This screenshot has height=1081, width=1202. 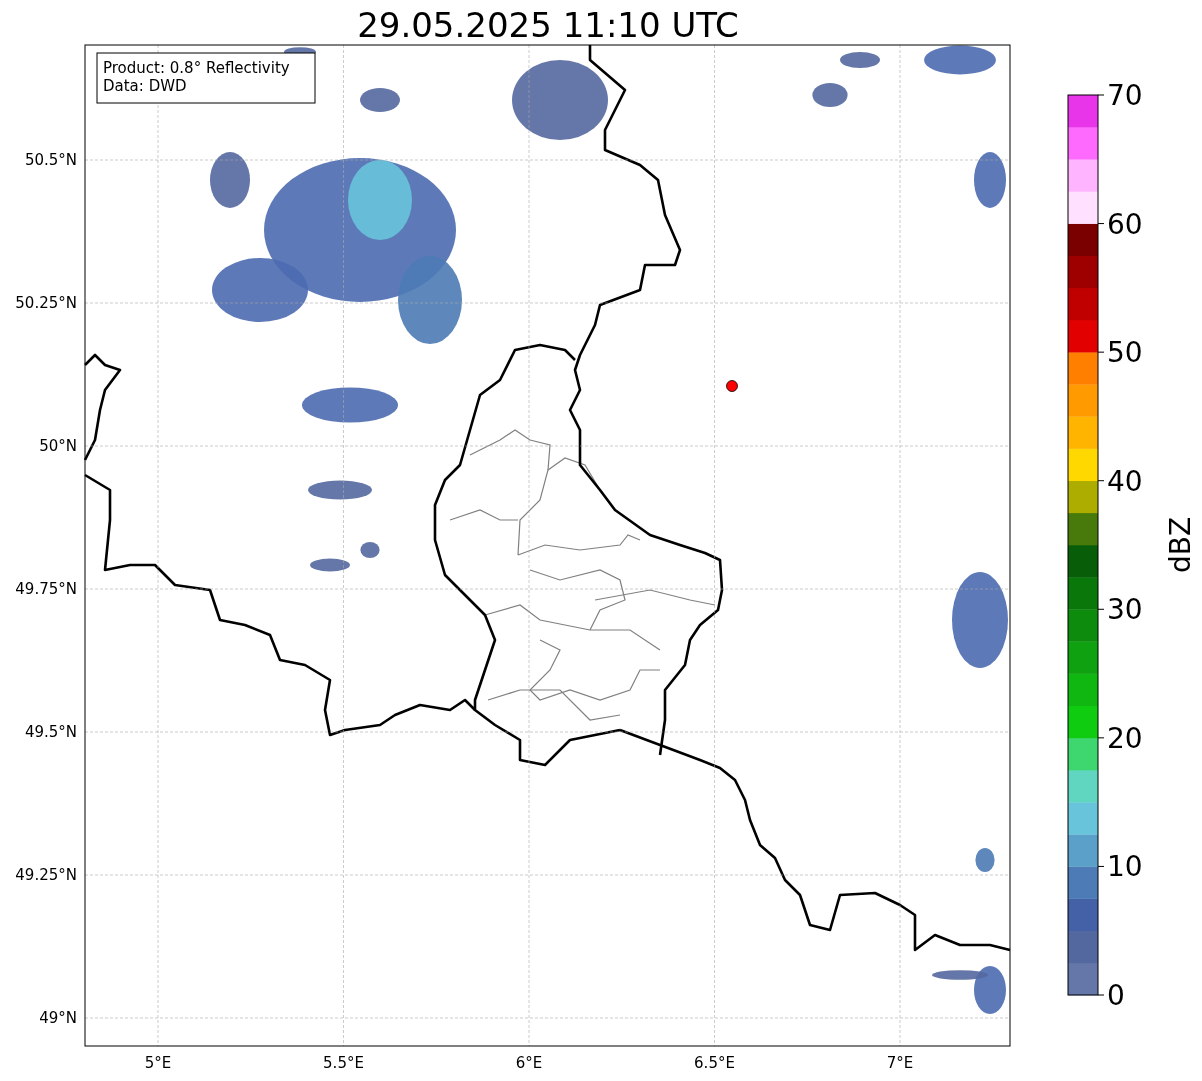 I want to click on location-marker, so click(x=732, y=386).